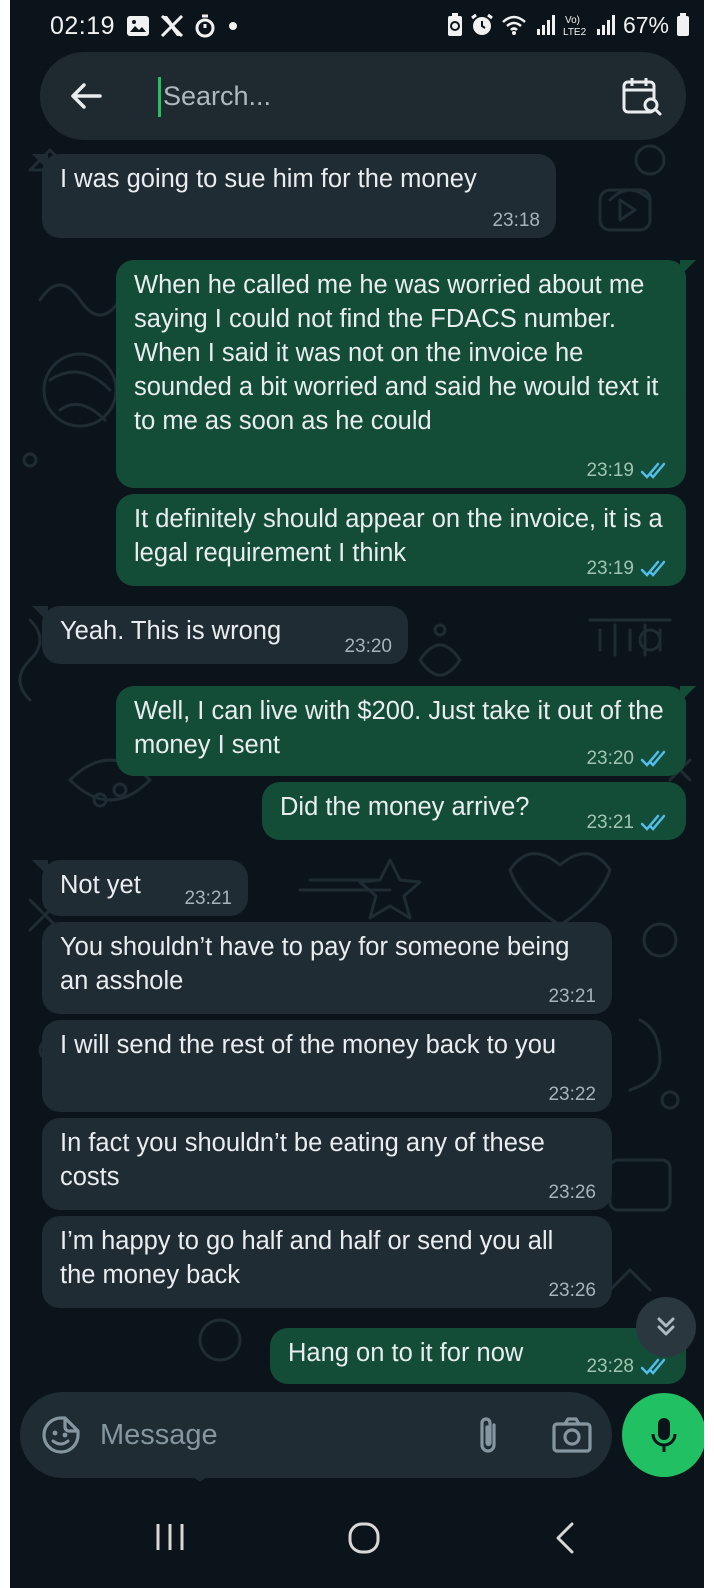 This screenshot has height=1588, width=714. I want to click on status-bar: 02:19 Vo) LTE2 67%, so click(357, 22).